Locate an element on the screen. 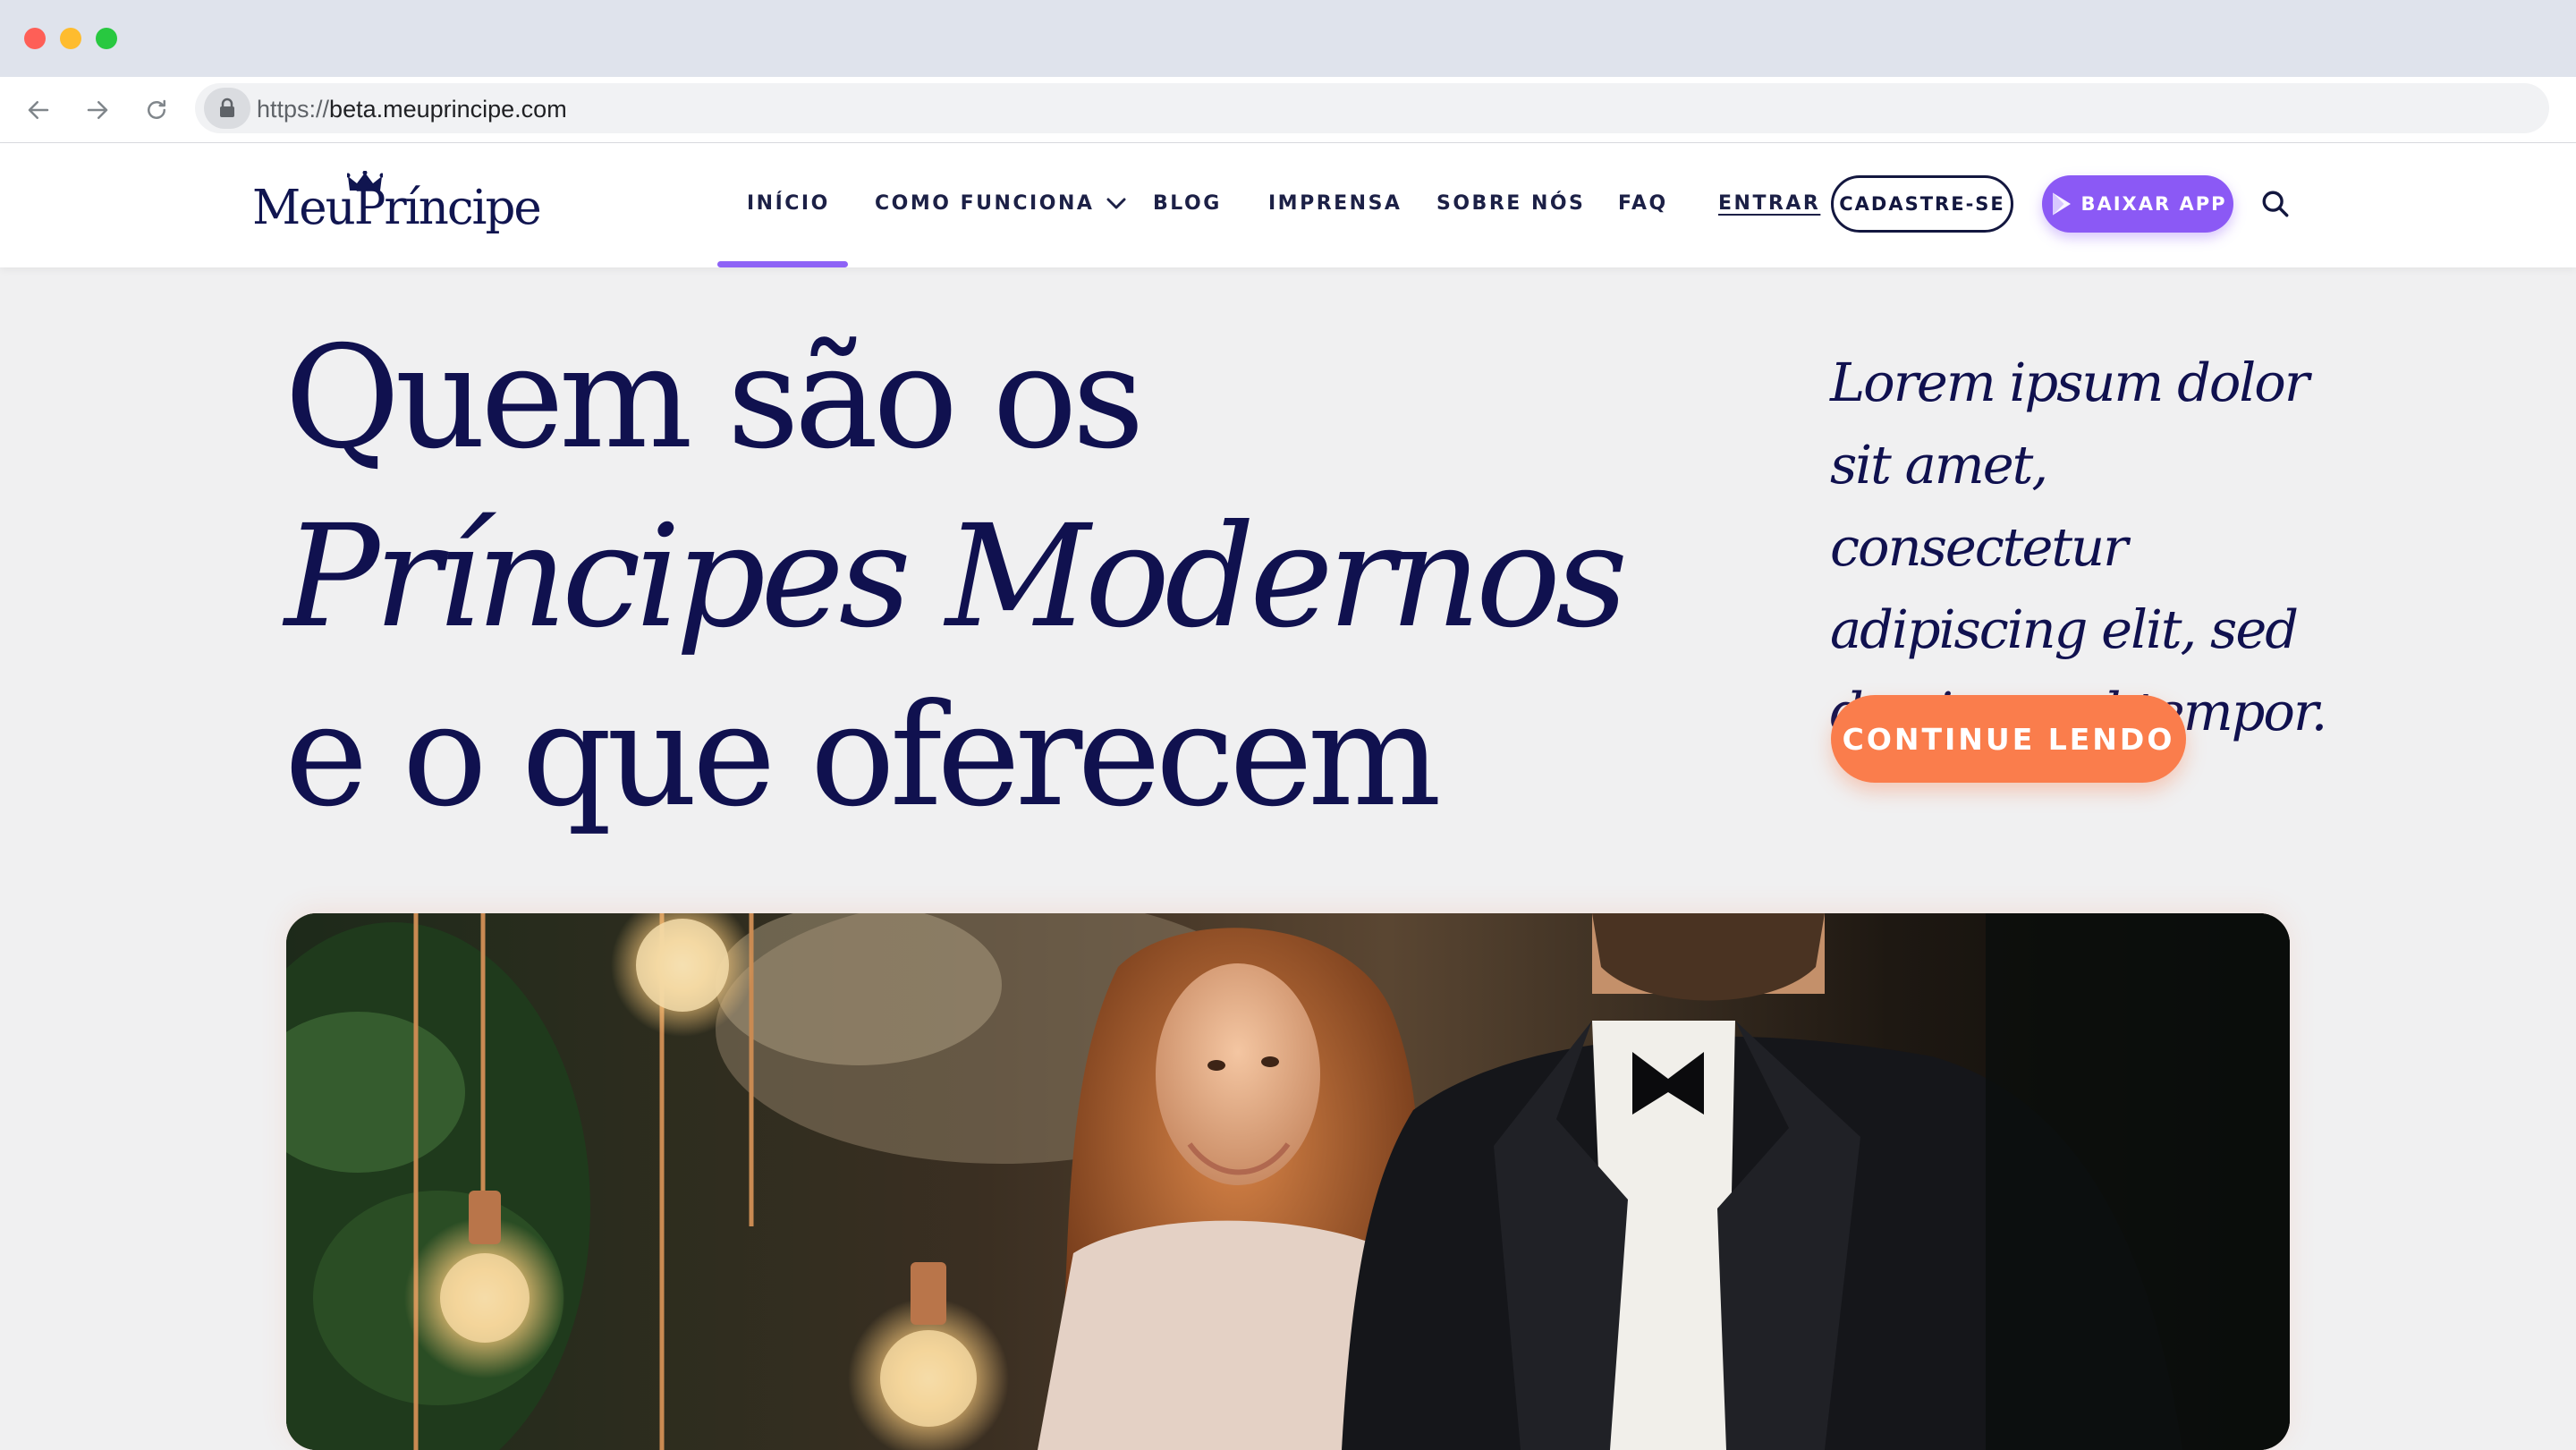 This screenshot has width=2576, height=1450. signup-button: CADASTRE-SE is located at coordinates (1922, 204).